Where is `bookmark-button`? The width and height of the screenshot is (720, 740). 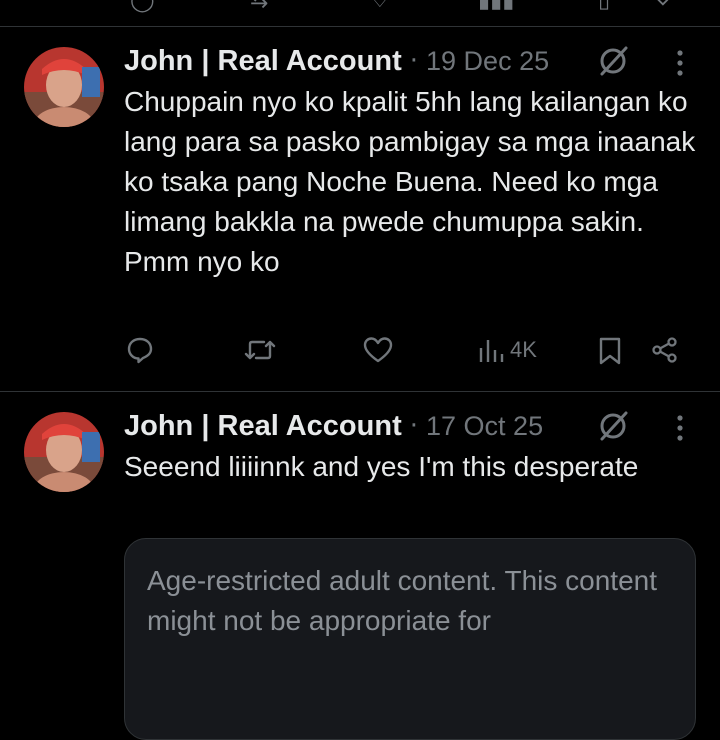
bookmark-button is located at coordinates (610, 351).